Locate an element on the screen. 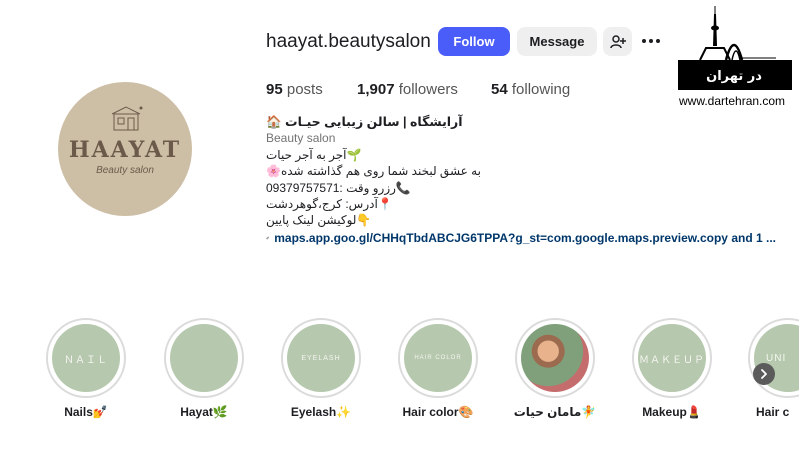 This screenshot has height=453, width=799. bio-line-1: 🌱آجر به آجر حیات is located at coordinates (314, 154).